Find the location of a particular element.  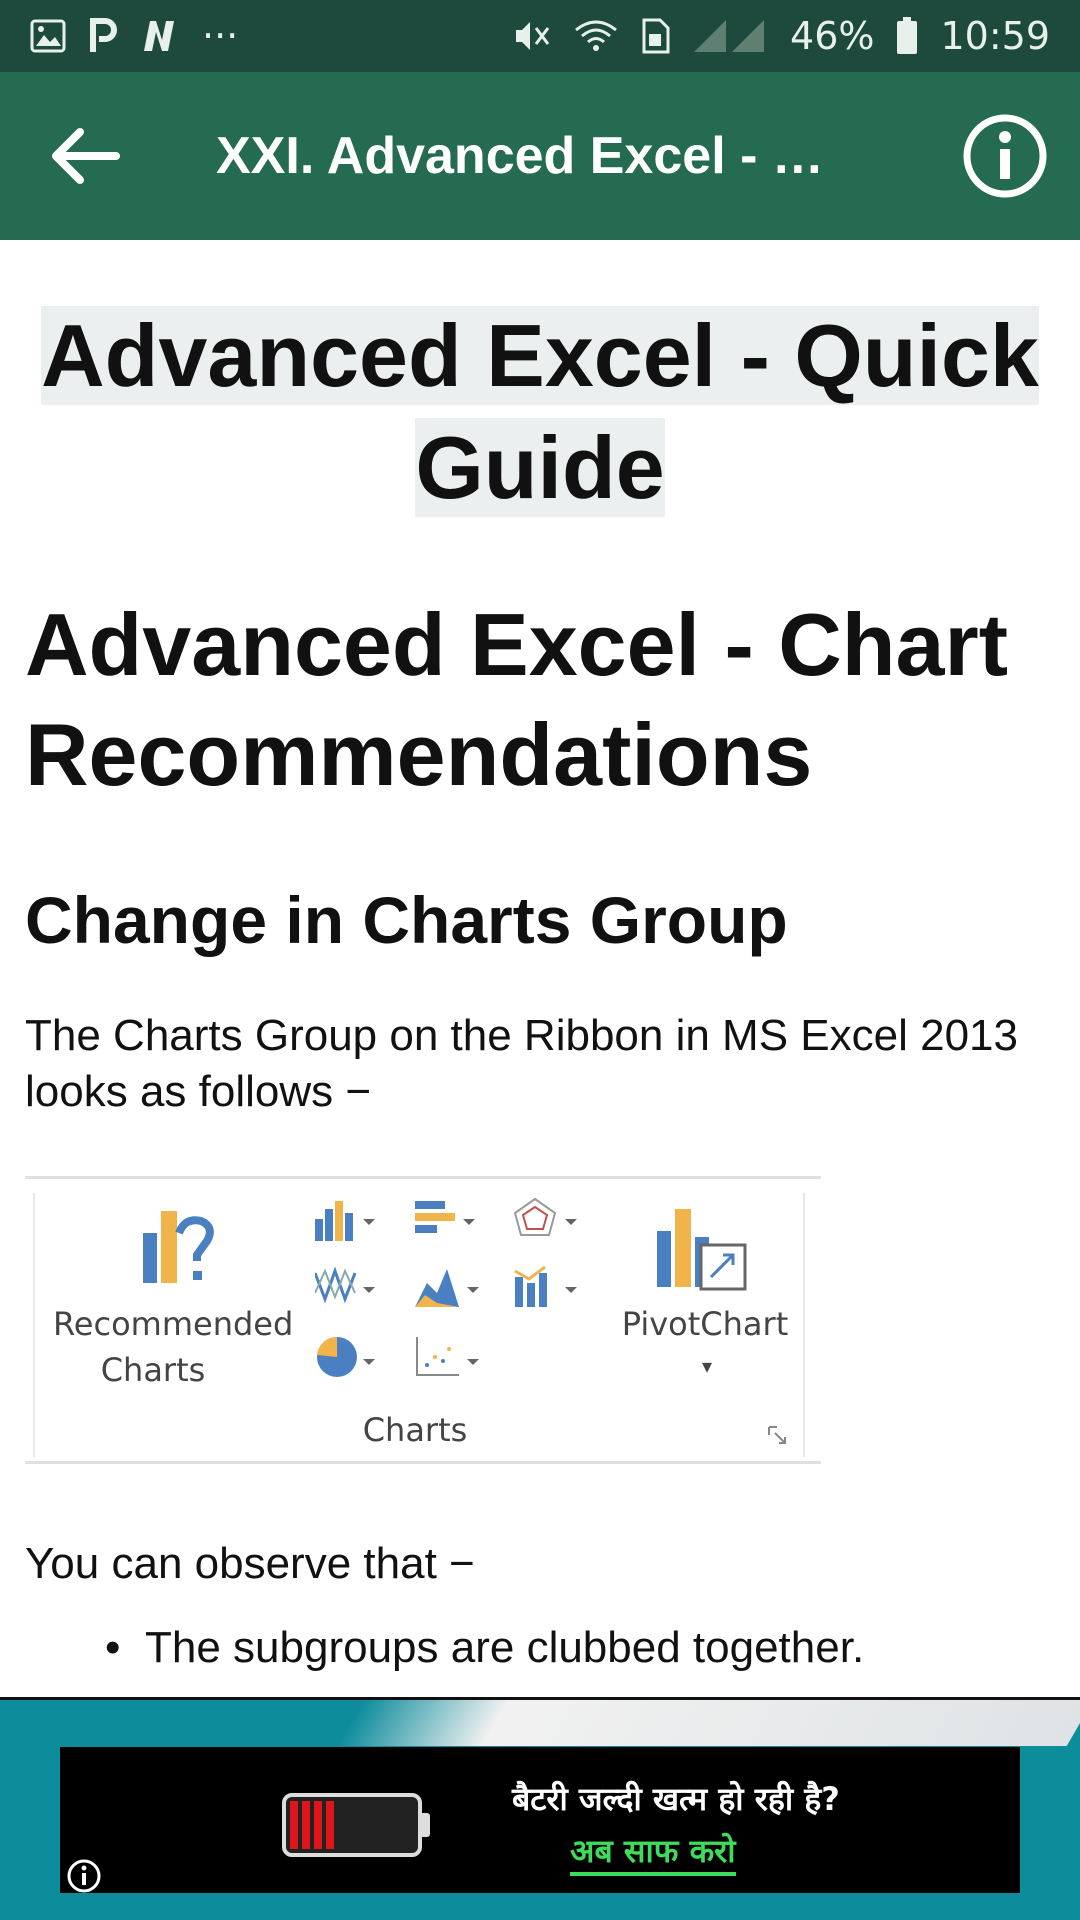

battery-icon is located at coordinates (907, 36).